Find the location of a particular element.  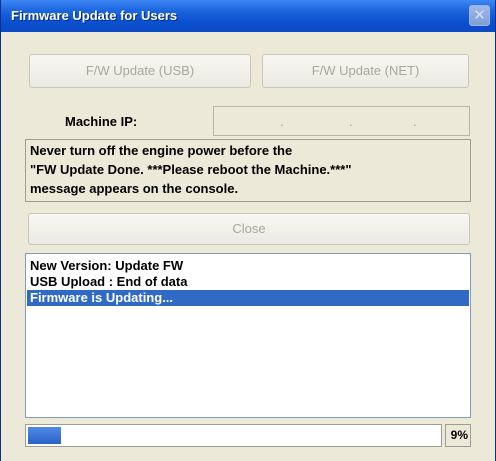

window-bottom-edge is located at coordinates (248, 458).